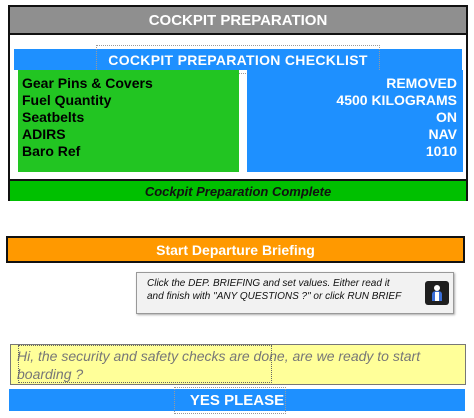 The image size is (474, 418). I want to click on checklist-item-label: Fuel Quantity, so click(67, 100).